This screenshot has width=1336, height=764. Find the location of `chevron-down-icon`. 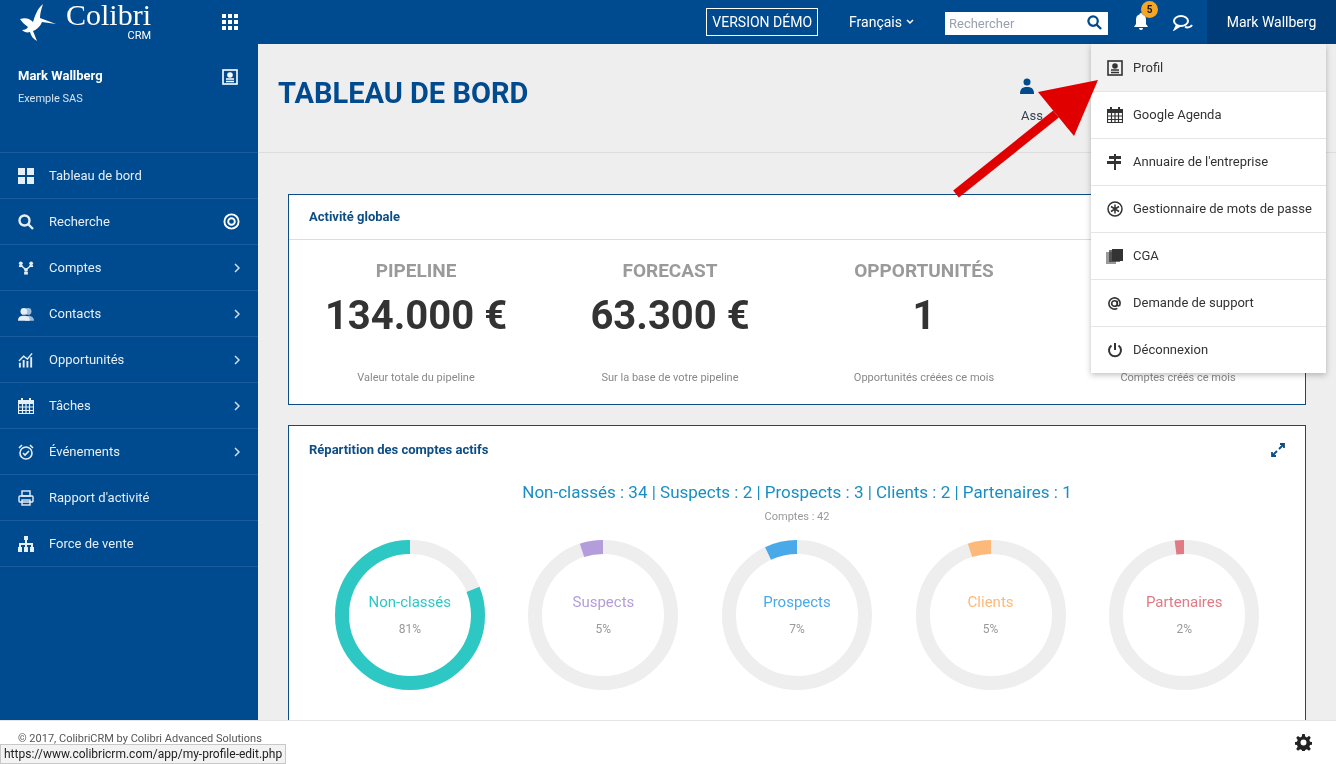

chevron-down-icon is located at coordinates (910, 22).